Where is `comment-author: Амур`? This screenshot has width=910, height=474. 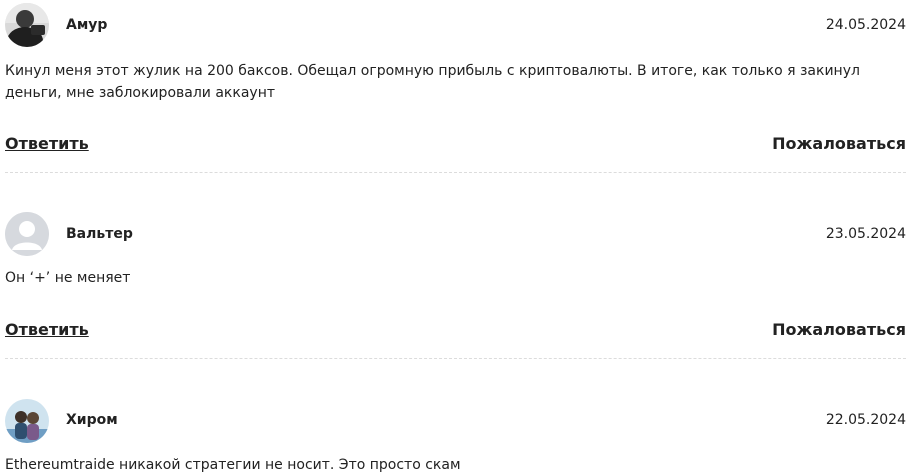 comment-author: Амур is located at coordinates (87, 25).